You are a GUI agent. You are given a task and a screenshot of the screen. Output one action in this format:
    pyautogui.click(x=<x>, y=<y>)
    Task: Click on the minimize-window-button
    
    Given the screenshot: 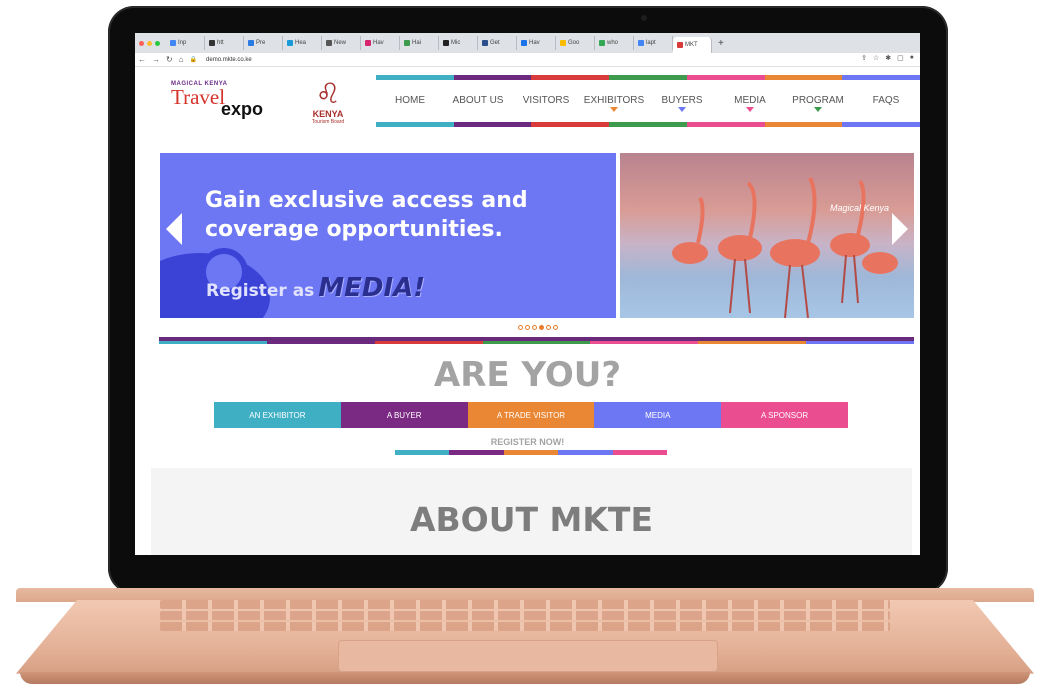 What is the action you would take?
    pyautogui.click(x=149, y=43)
    